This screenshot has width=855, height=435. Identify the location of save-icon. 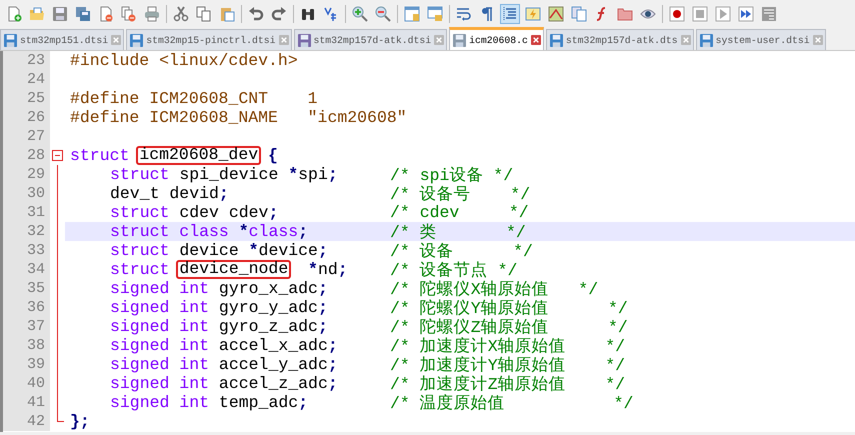
(60, 14).